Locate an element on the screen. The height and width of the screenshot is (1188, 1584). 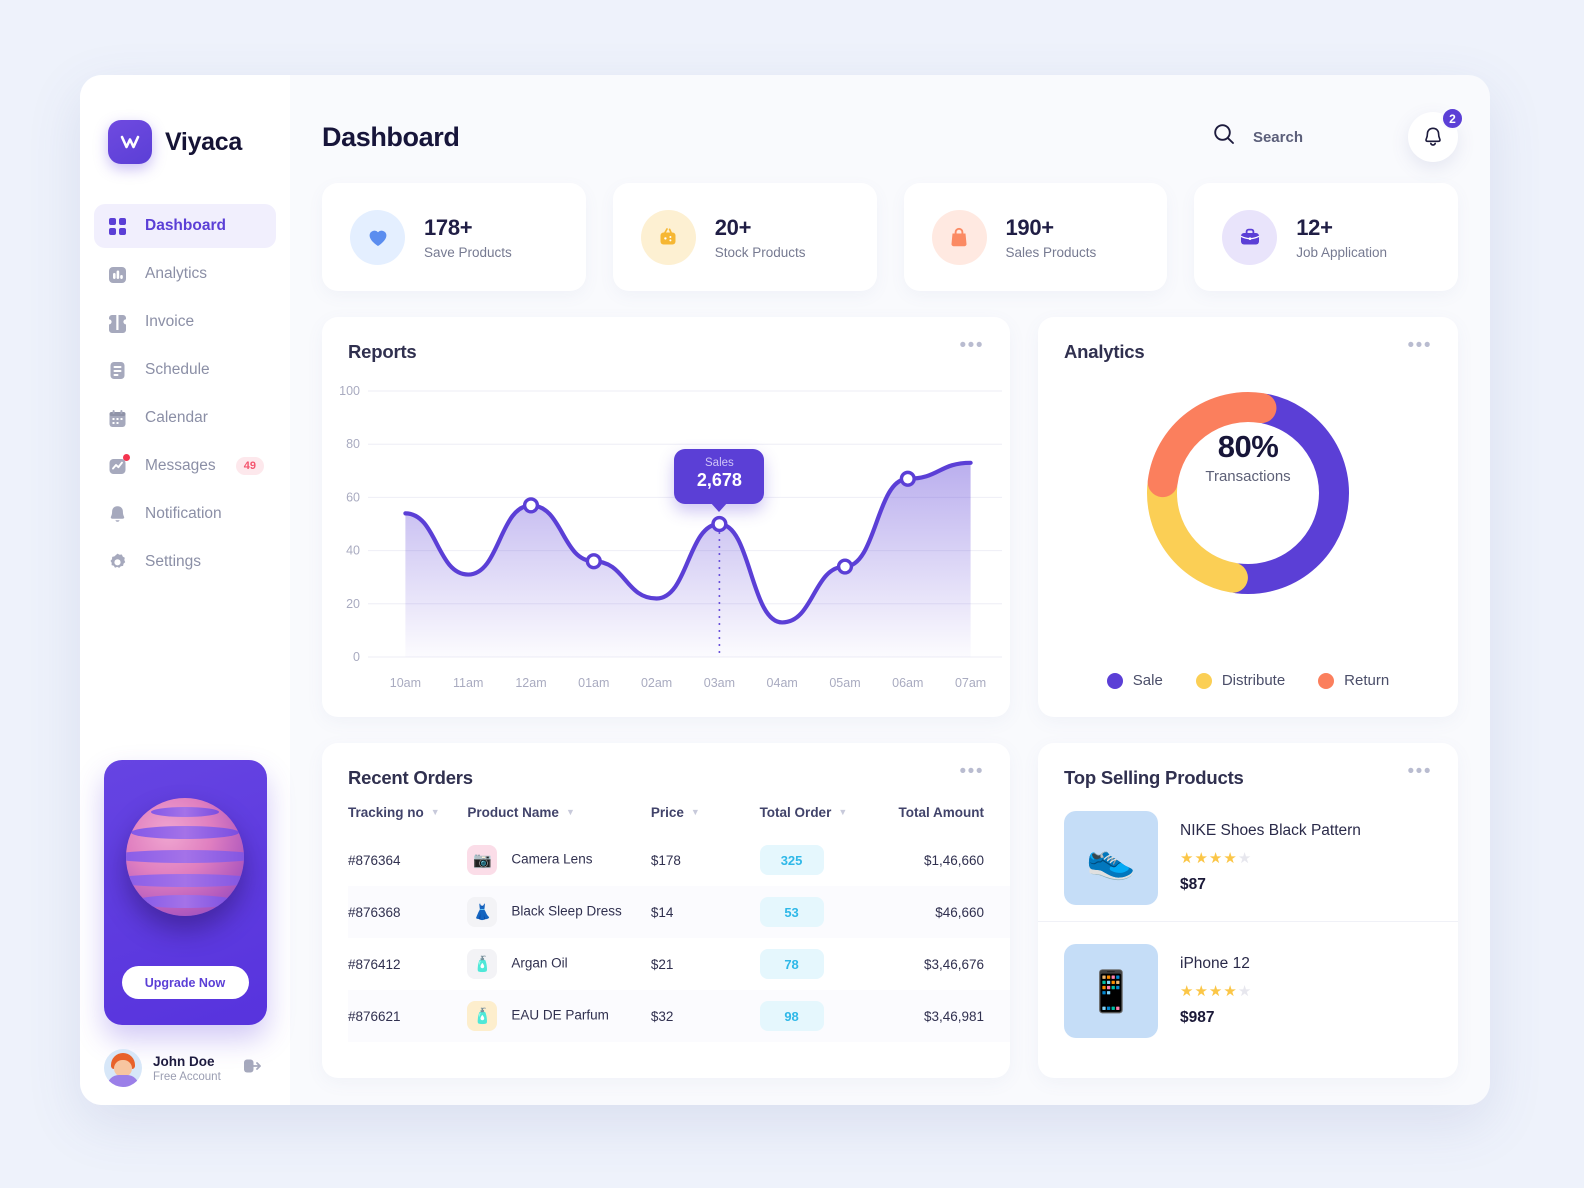
topbar-actions: Search 2 is located at coordinates (1338, 134).